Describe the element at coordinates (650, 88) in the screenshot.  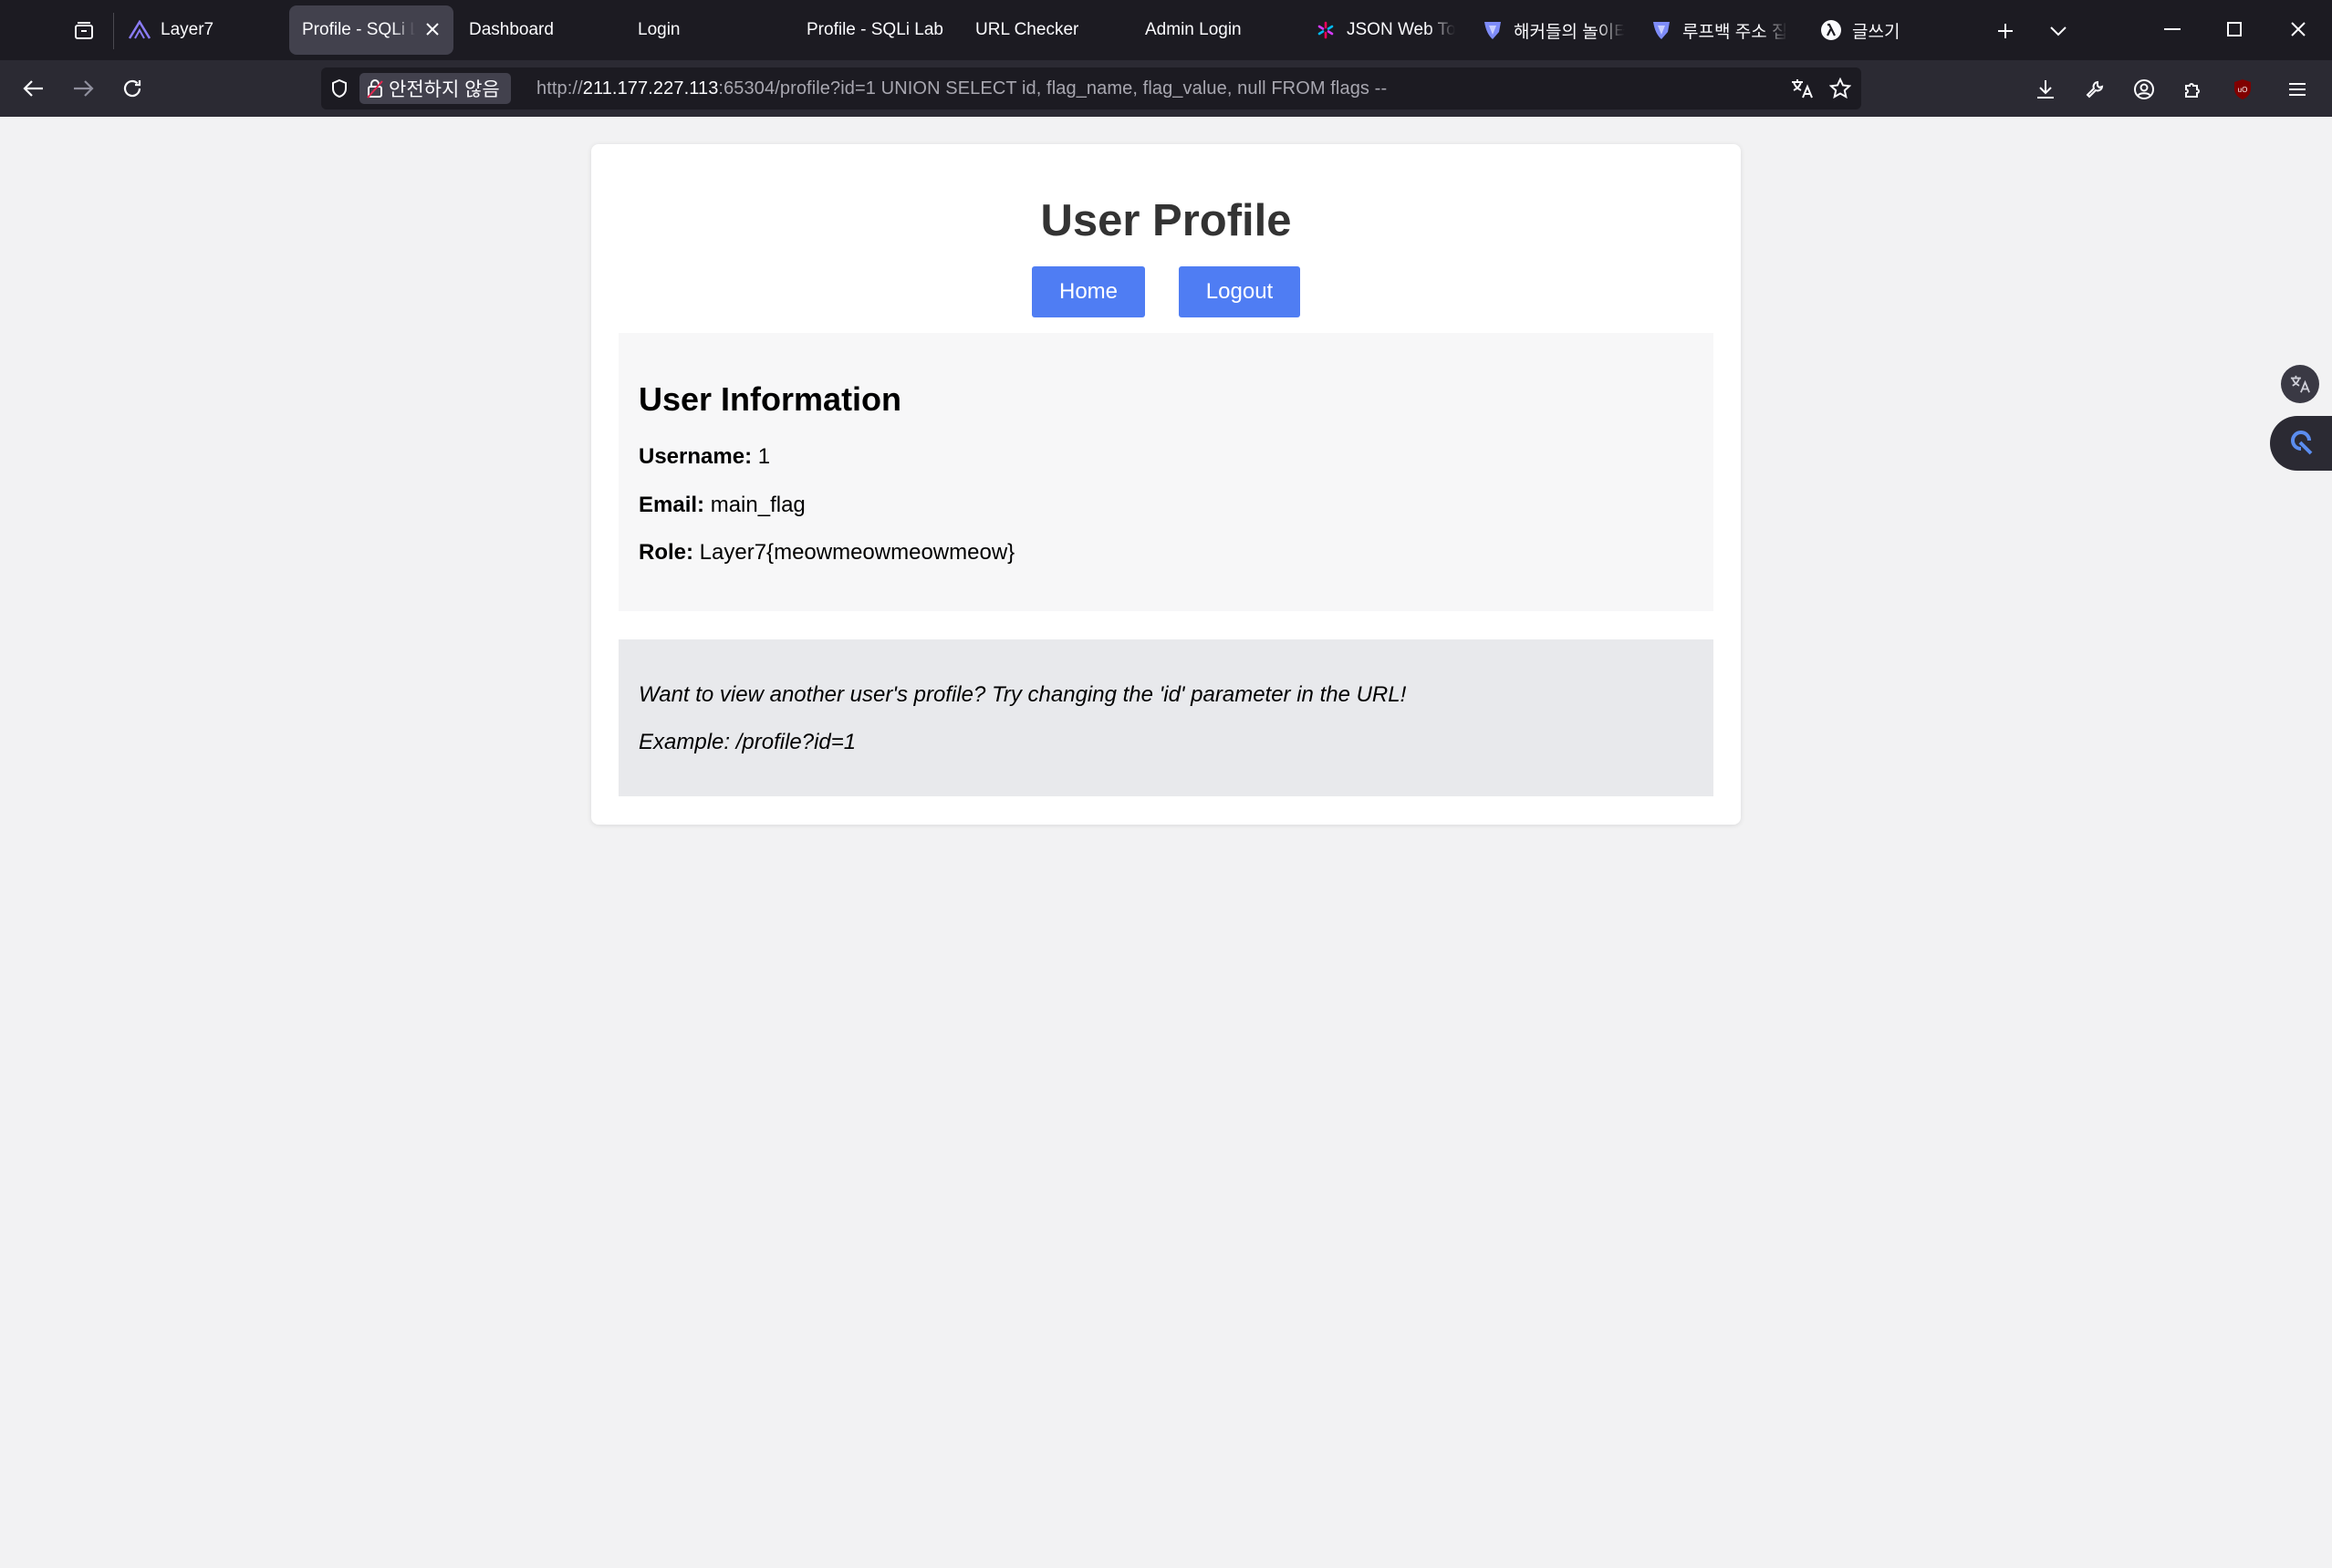
I see `url-host: 211.177.227.113` at that location.